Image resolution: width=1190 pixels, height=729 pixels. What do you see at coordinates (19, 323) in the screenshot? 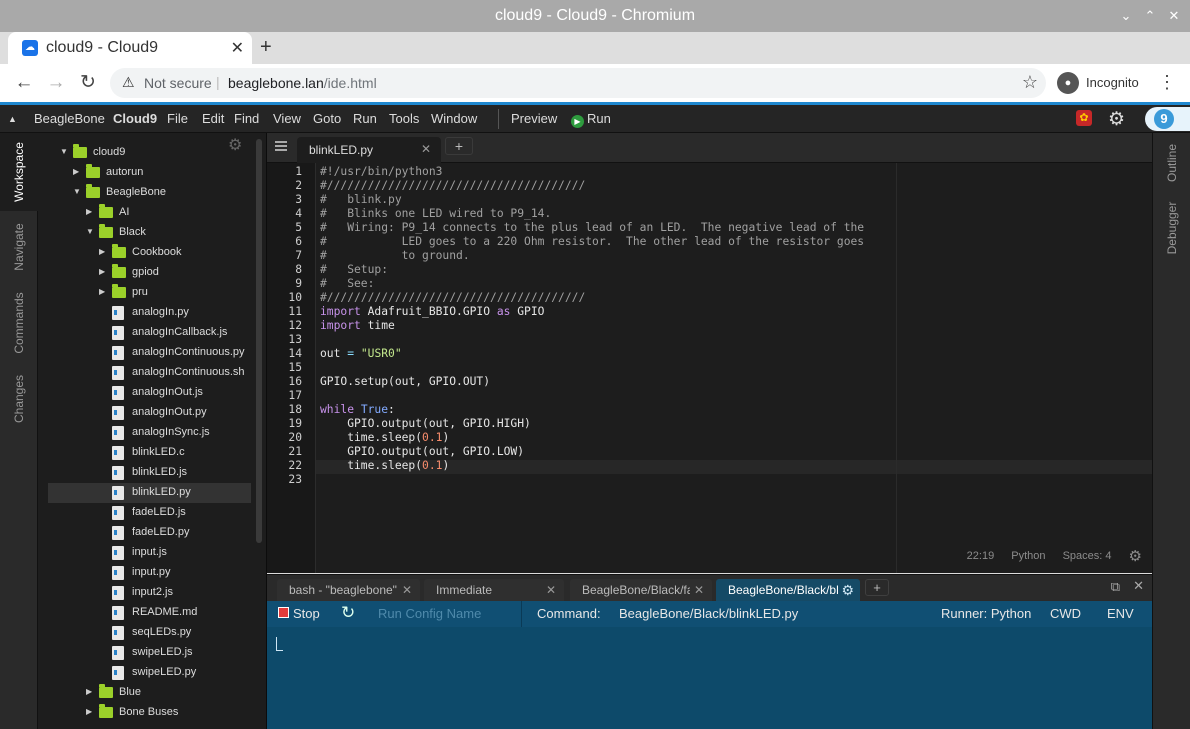
I see `tab-commands: Commands` at bounding box center [19, 323].